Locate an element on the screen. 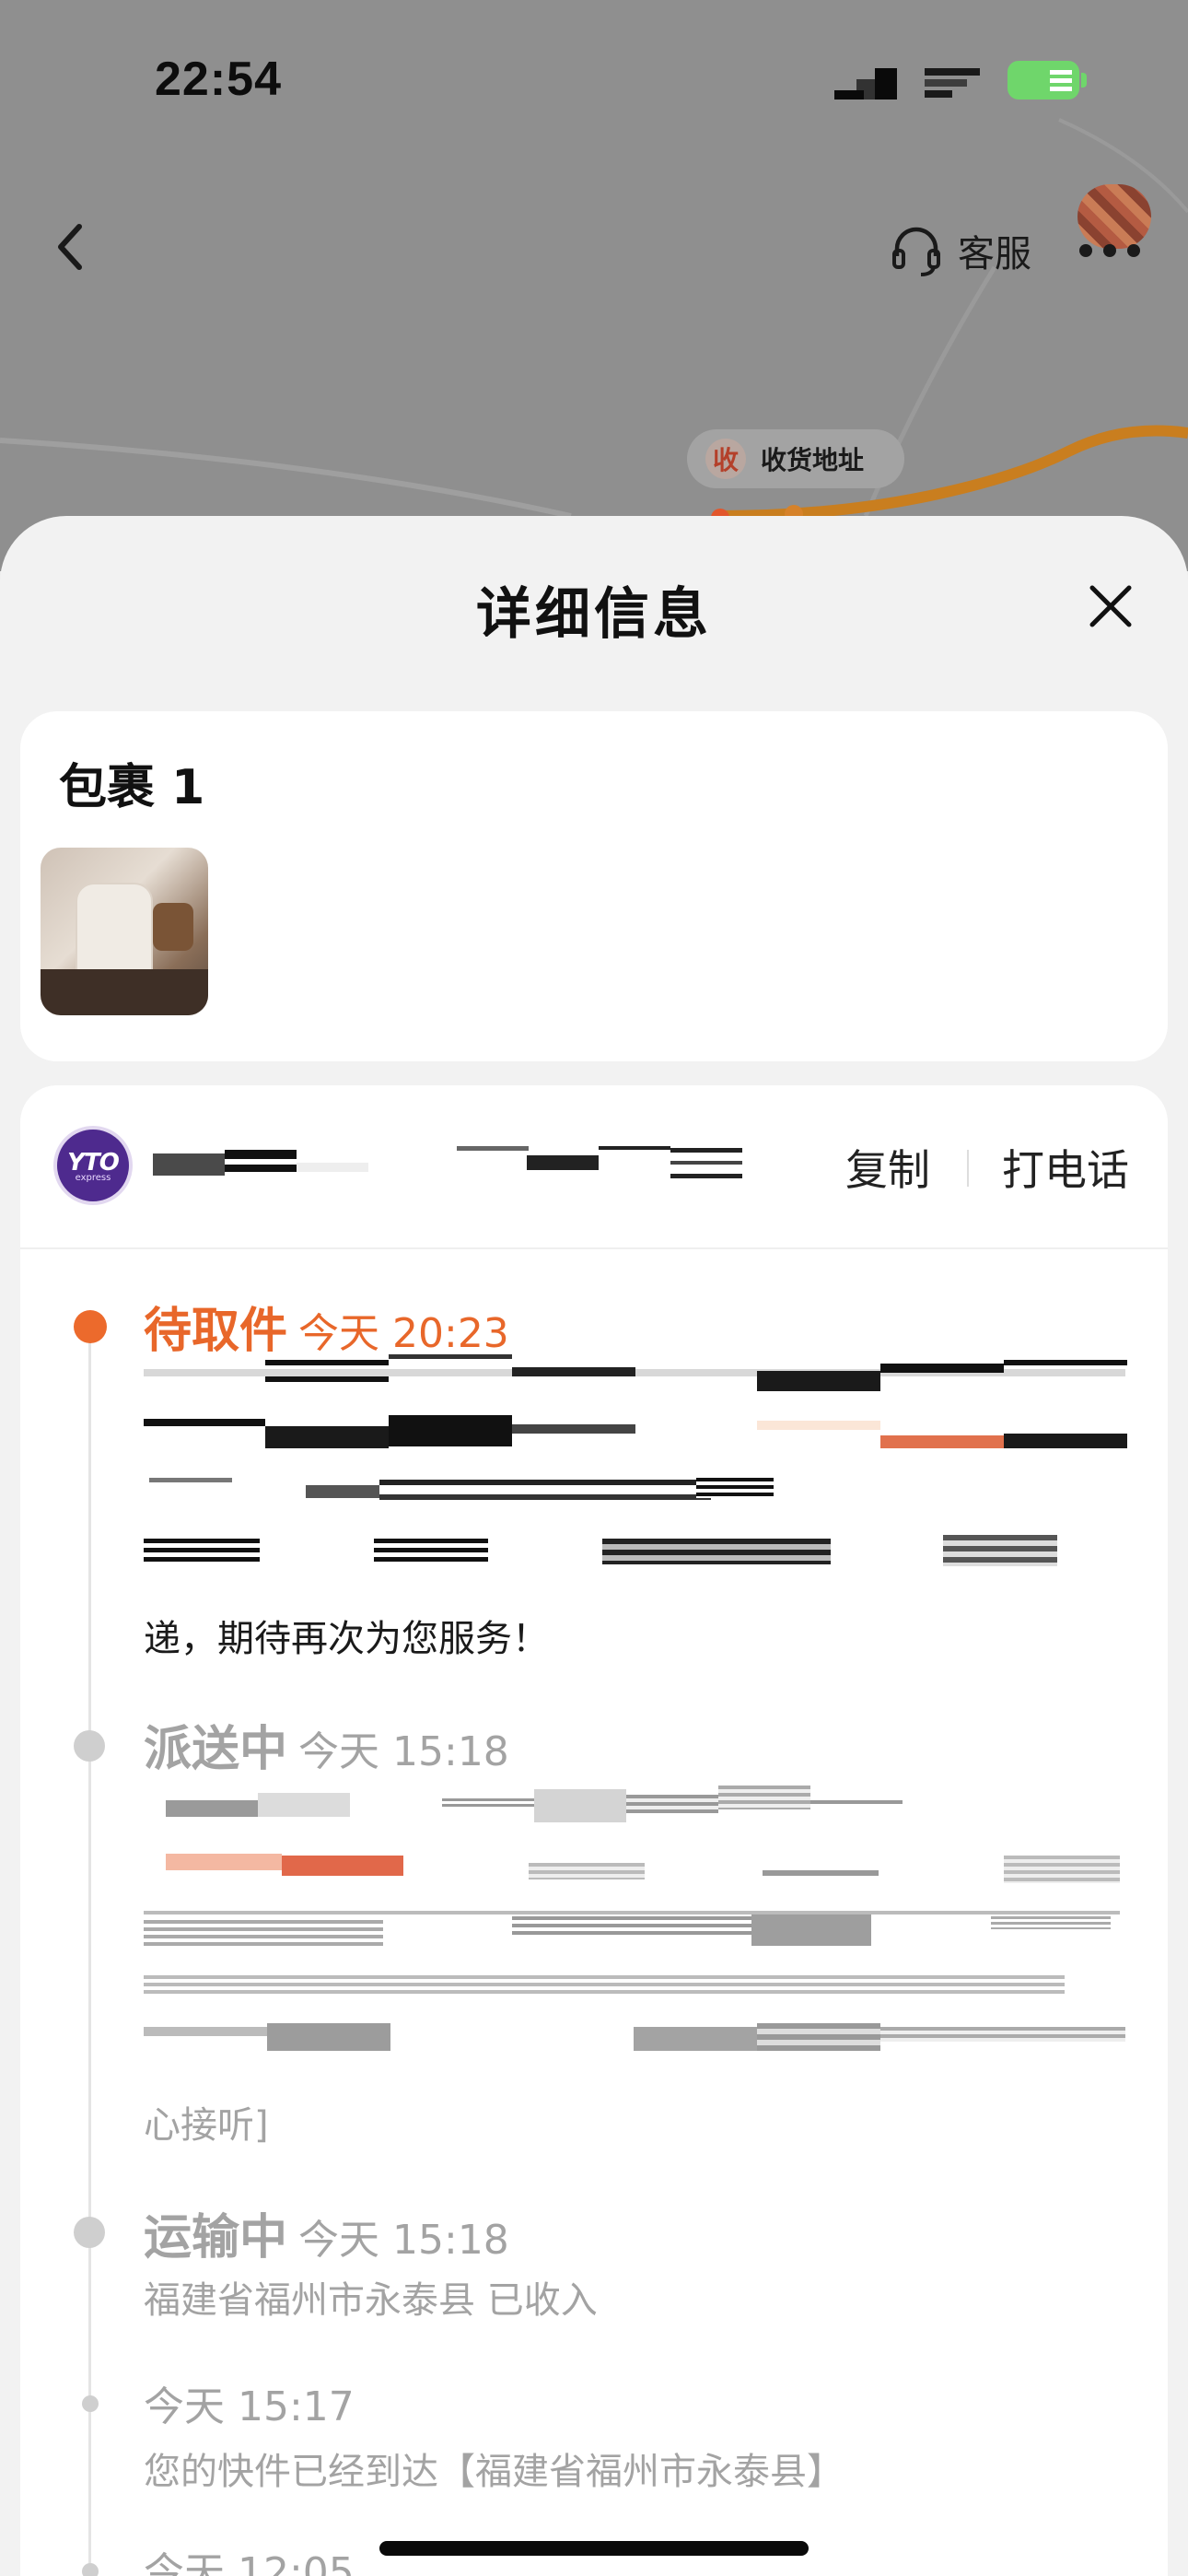 This screenshot has width=1188, height=2576. package-title: 包裹 1 is located at coordinates (132, 787).